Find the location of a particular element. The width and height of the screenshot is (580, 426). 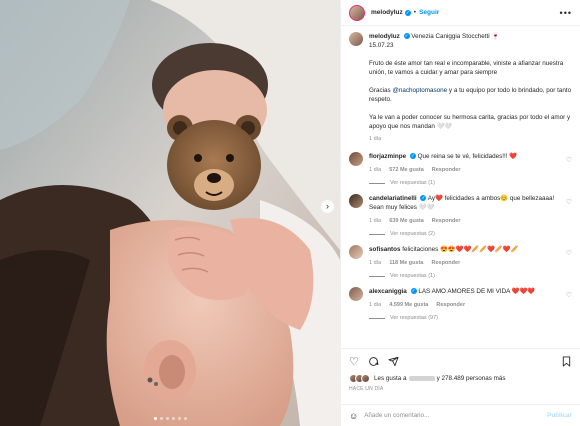

likes-prefix: Les gusta a is located at coordinates (390, 378).